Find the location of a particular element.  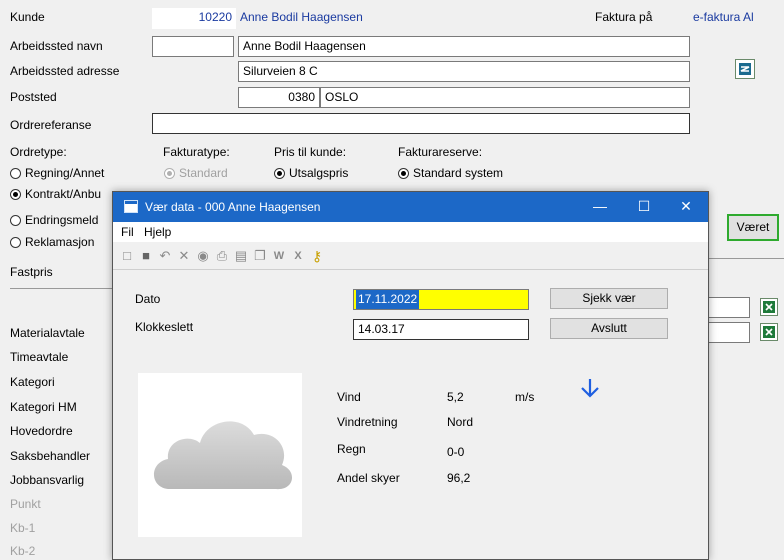

map-button is located at coordinates (745, 69).